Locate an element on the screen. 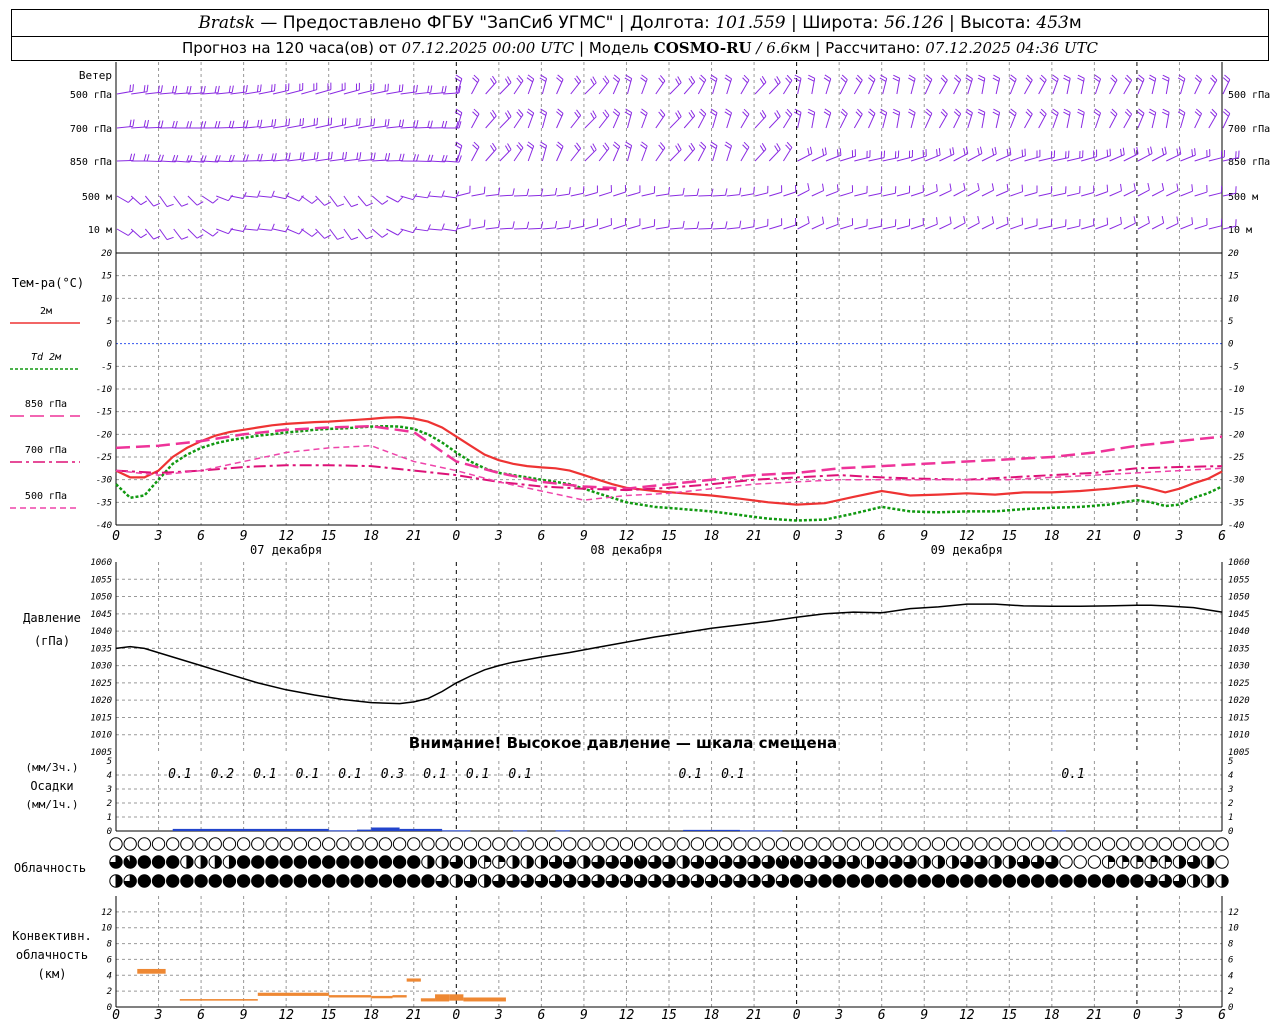 The image size is (1280, 1024). precip-value-label: 0.2 is located at coordinates (223, 774).